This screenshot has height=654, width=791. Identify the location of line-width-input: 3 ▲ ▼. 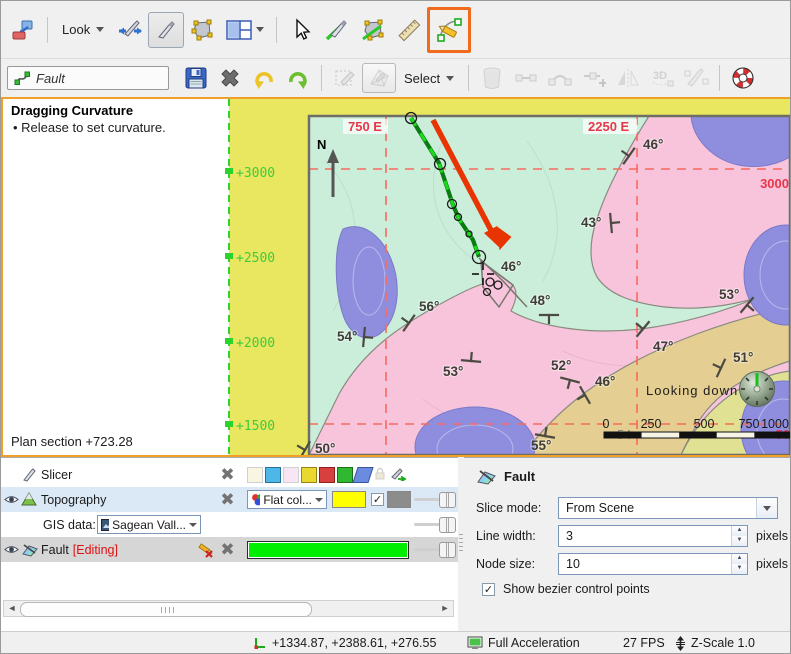
(653, 536).